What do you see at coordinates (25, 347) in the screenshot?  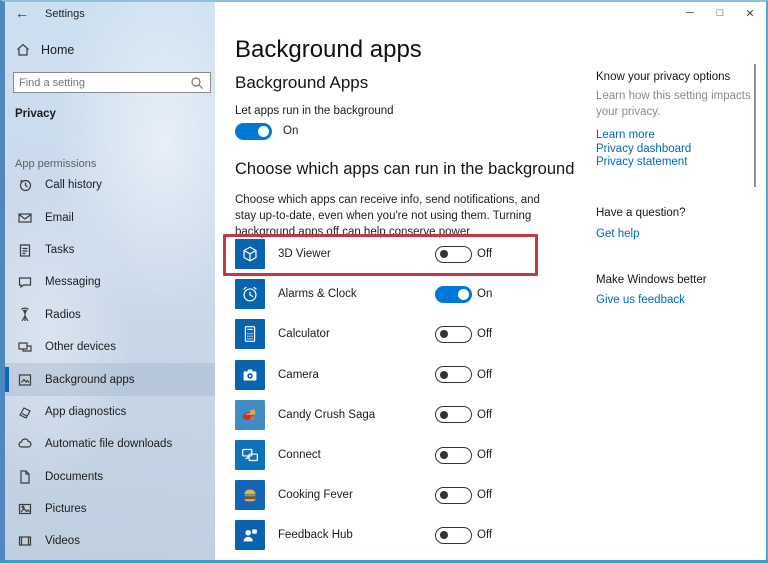 I see `other-devices-icon` at bounding box center [25, 347].